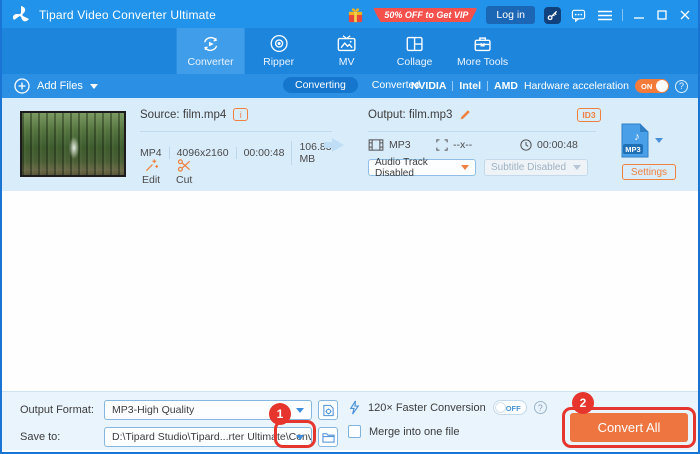  Describe the element at coordinates (183, 114) in the screenshot. I see `source-filename: Source: film.mp4` at that location.